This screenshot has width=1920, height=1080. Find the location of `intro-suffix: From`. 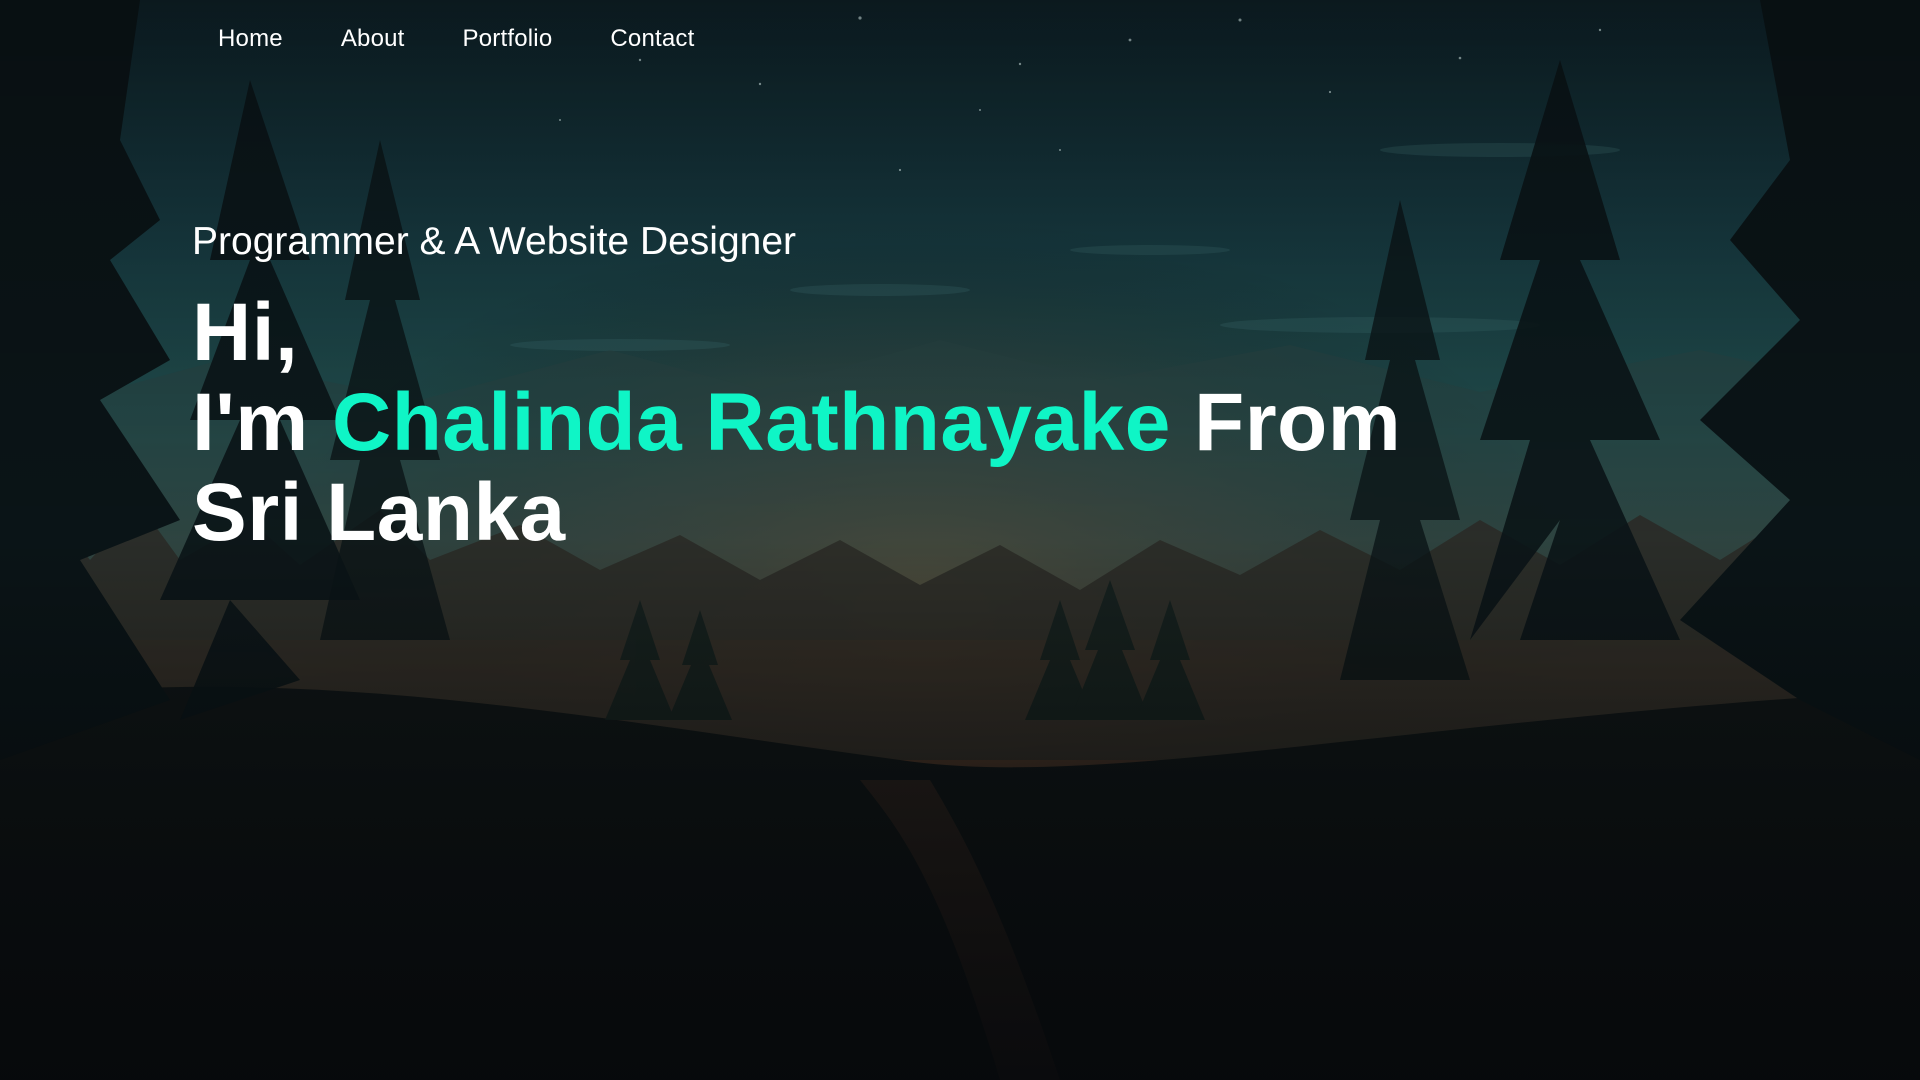

intro-suffix: From is located at coordinates (1286, 422).